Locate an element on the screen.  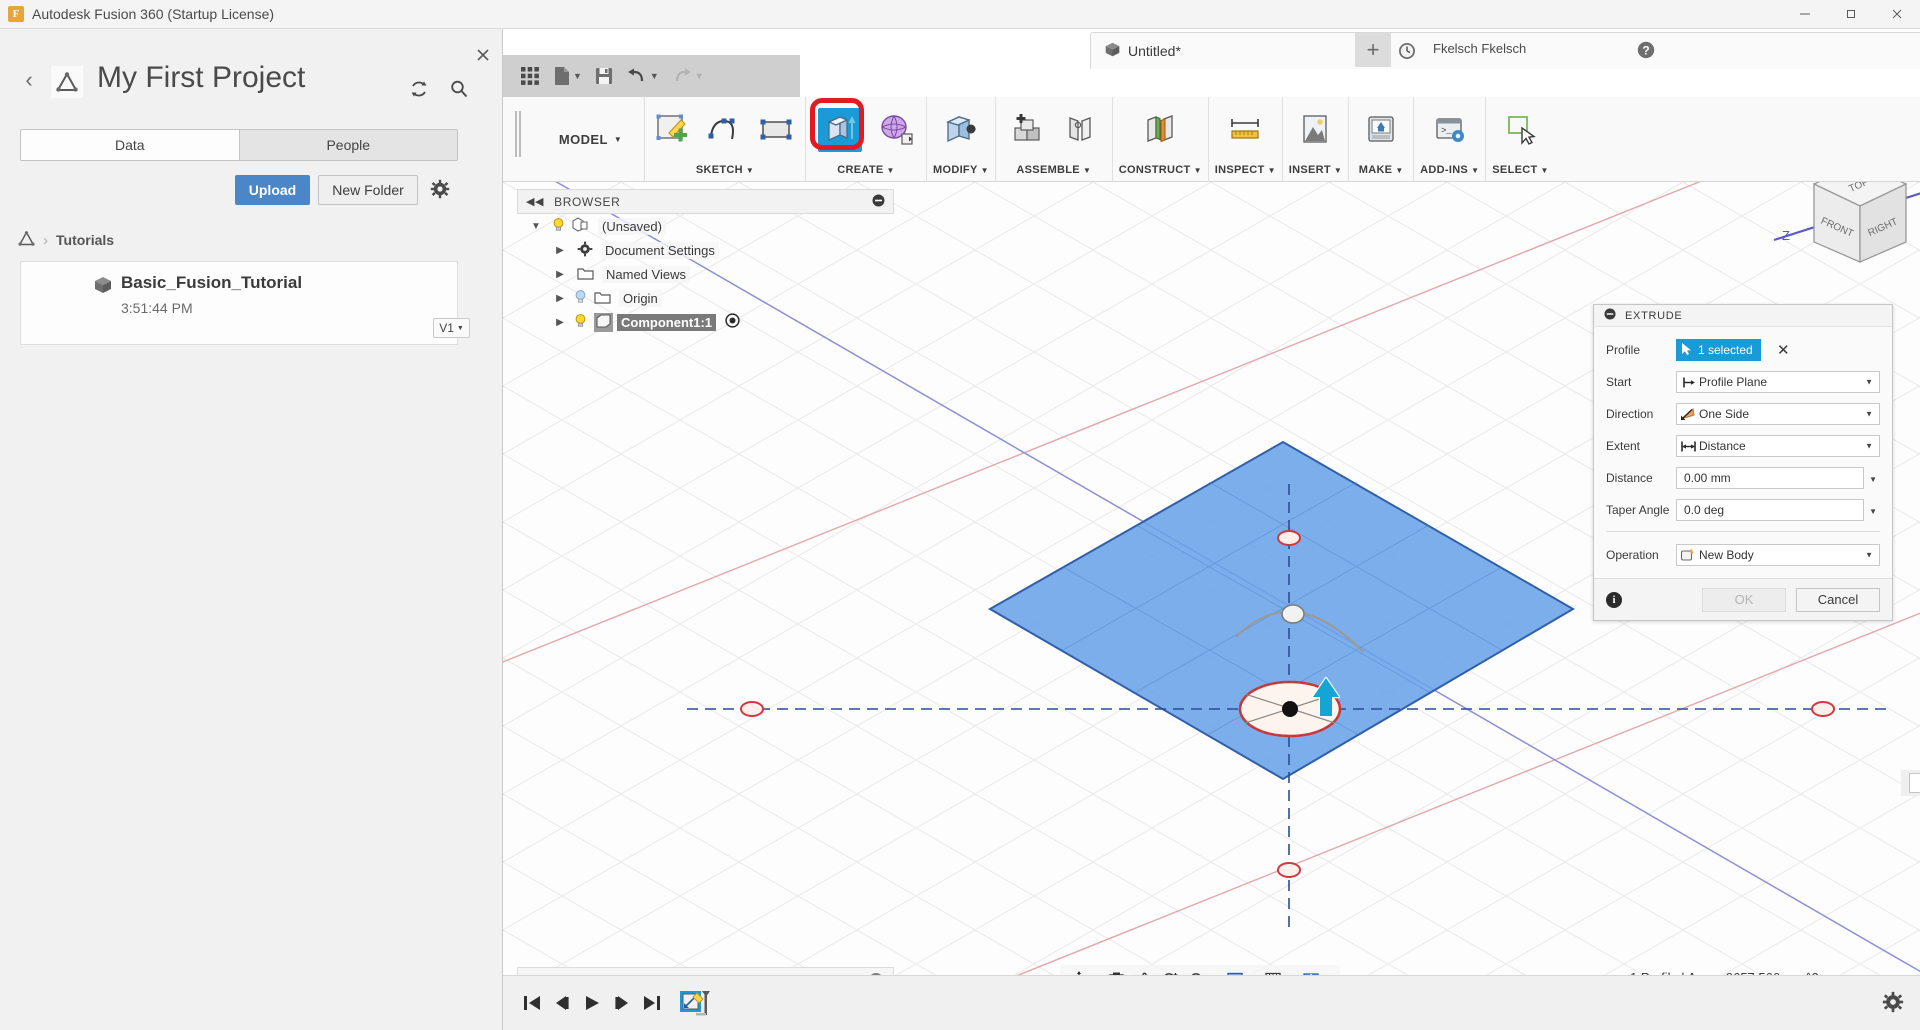
joint-icon is located at coordinates (1080, 130).